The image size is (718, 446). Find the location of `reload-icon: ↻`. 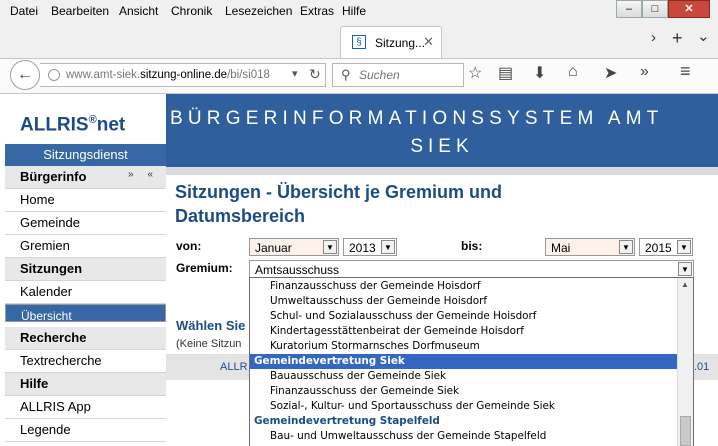

reload-icon: ↻ is located at coordinates (315, 74).